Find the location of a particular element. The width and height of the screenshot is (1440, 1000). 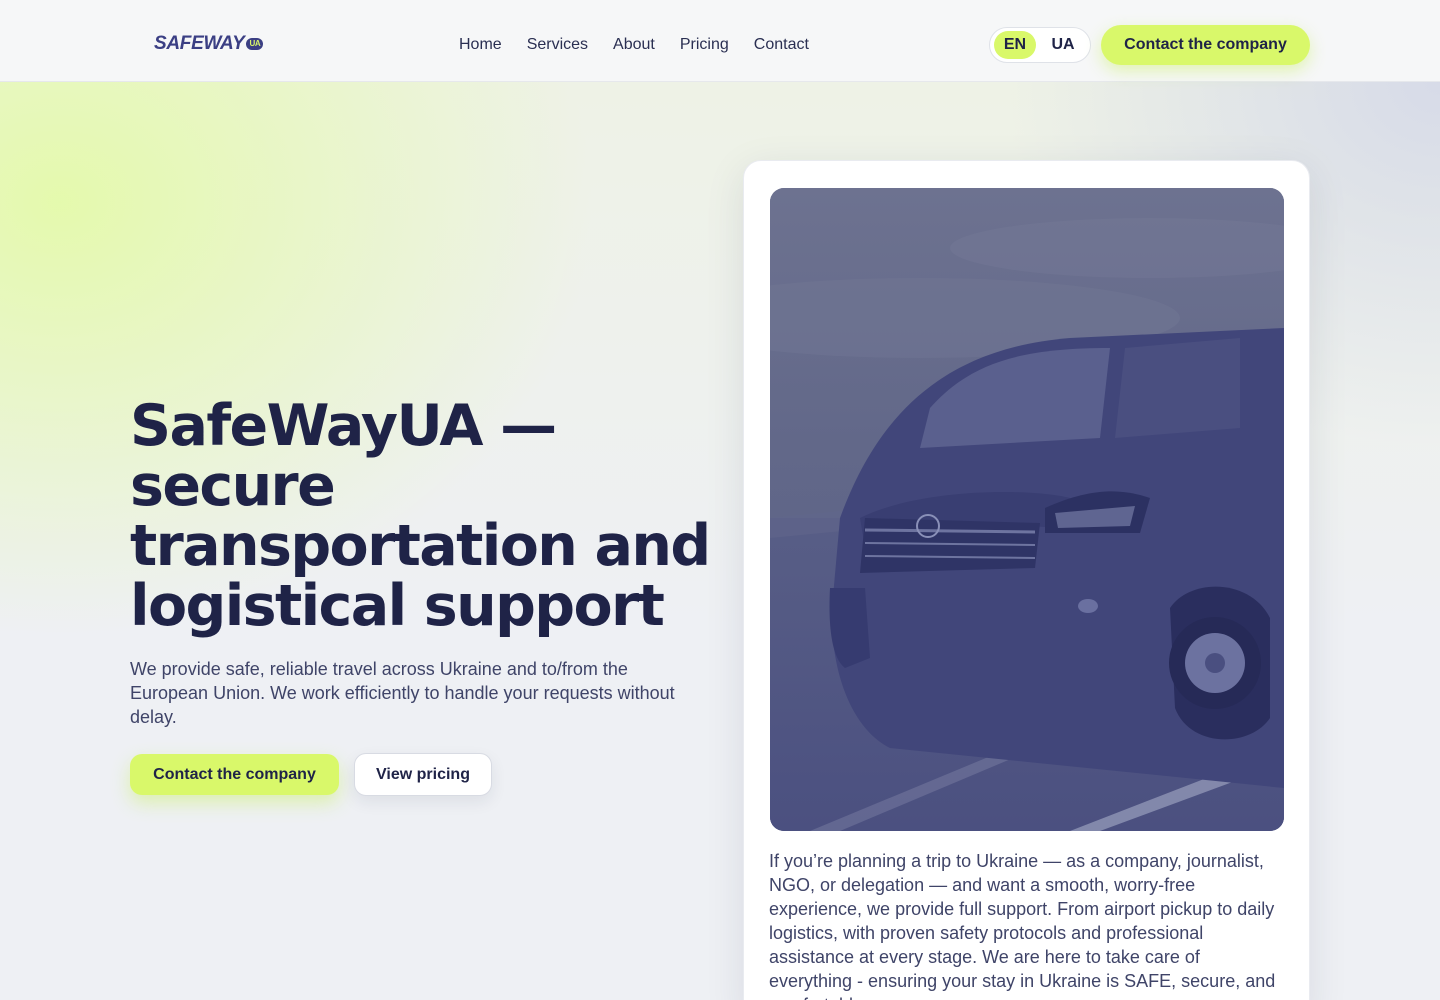

nav-item-home: Home is located at coordinates (480, 45).